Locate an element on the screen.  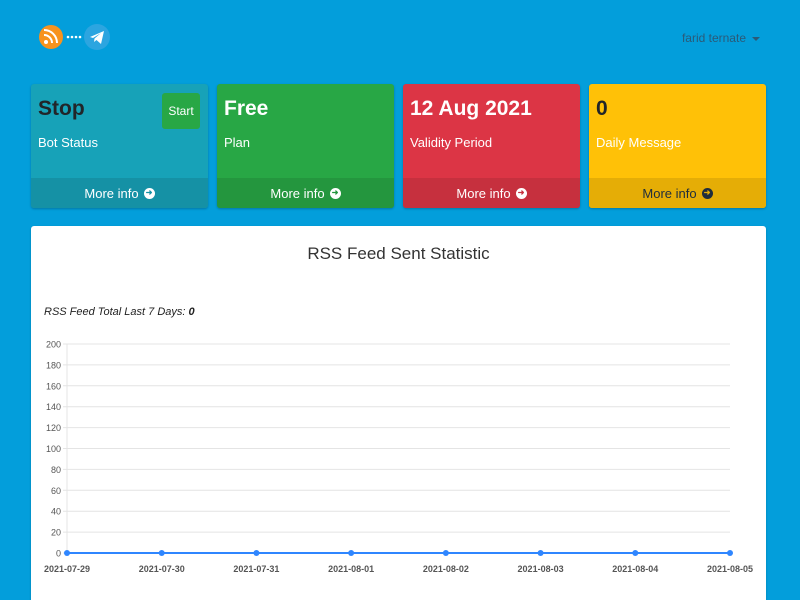
y-tick-label: 160 is located at coordinates (53, 386).